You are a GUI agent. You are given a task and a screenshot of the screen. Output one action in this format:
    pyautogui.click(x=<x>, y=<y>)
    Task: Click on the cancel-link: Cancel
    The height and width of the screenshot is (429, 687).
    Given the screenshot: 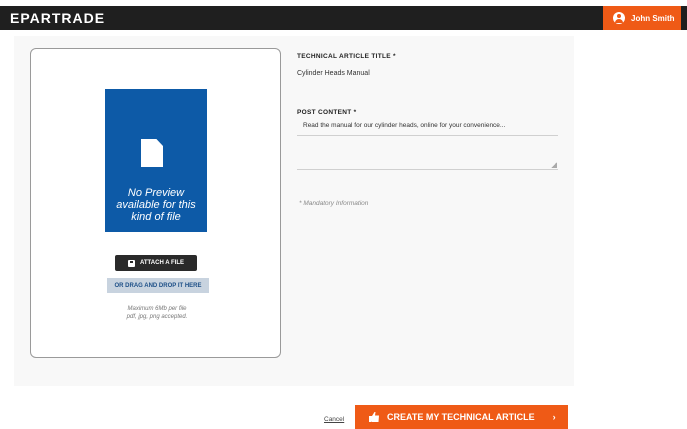 What is the action you would take?
    pyautogui.click(x=334, y=419)
    